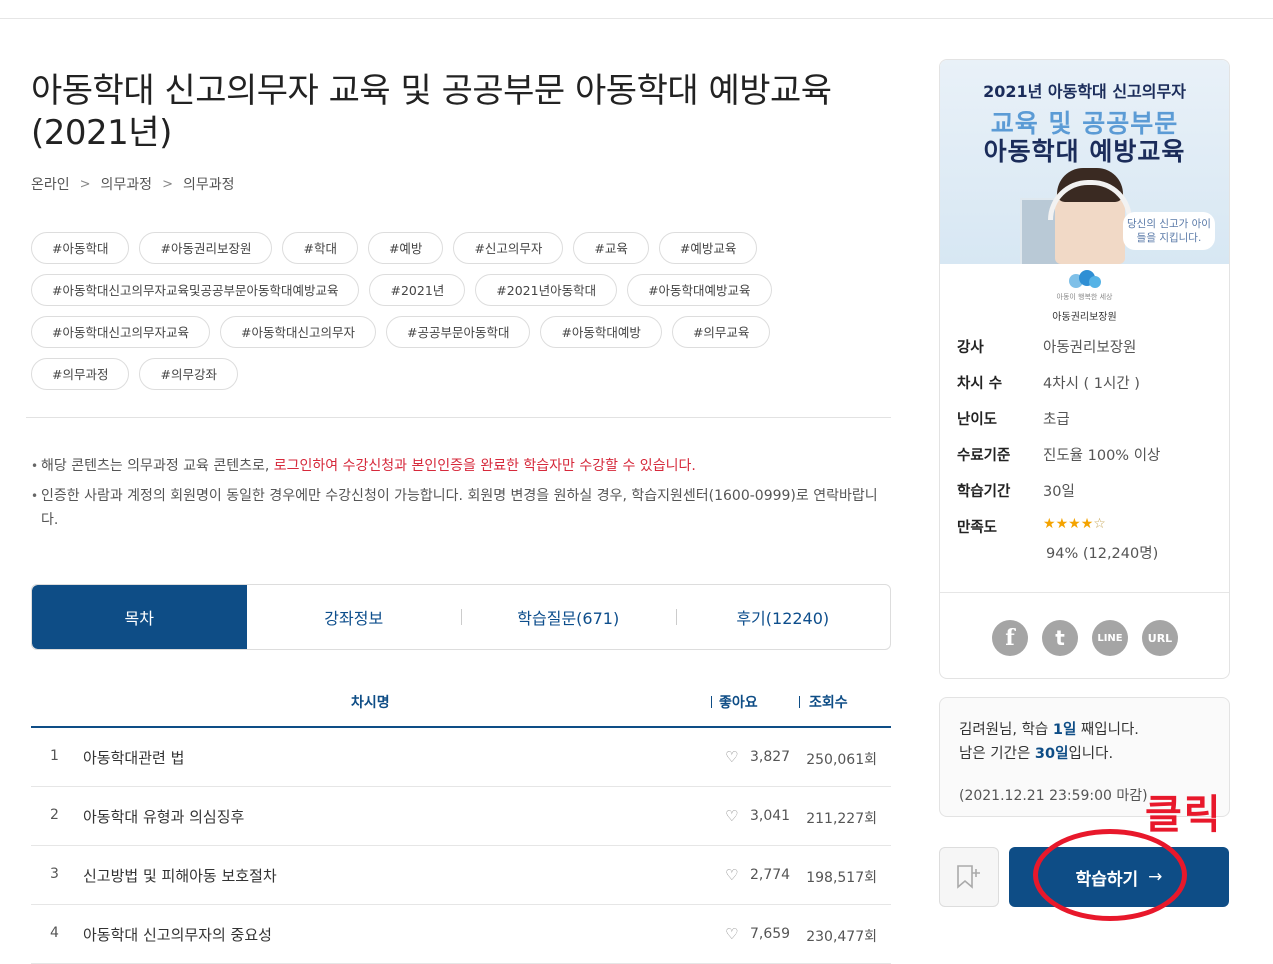  Describe the element at coordinates (484, 466) in the screenshot. I see `notice-highlight: 로그인하여 수강신청과 본인인증을 완료한 학습자만 수강할 수 있습니다.` at that location.